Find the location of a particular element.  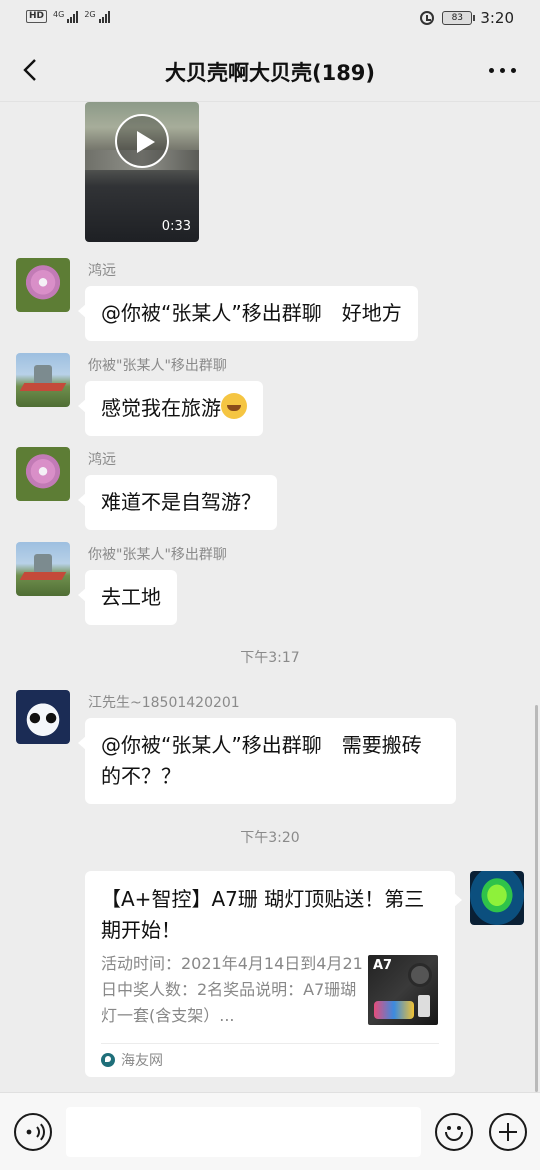

signal-icon-1: 4G is located at coordinates (66, 16).